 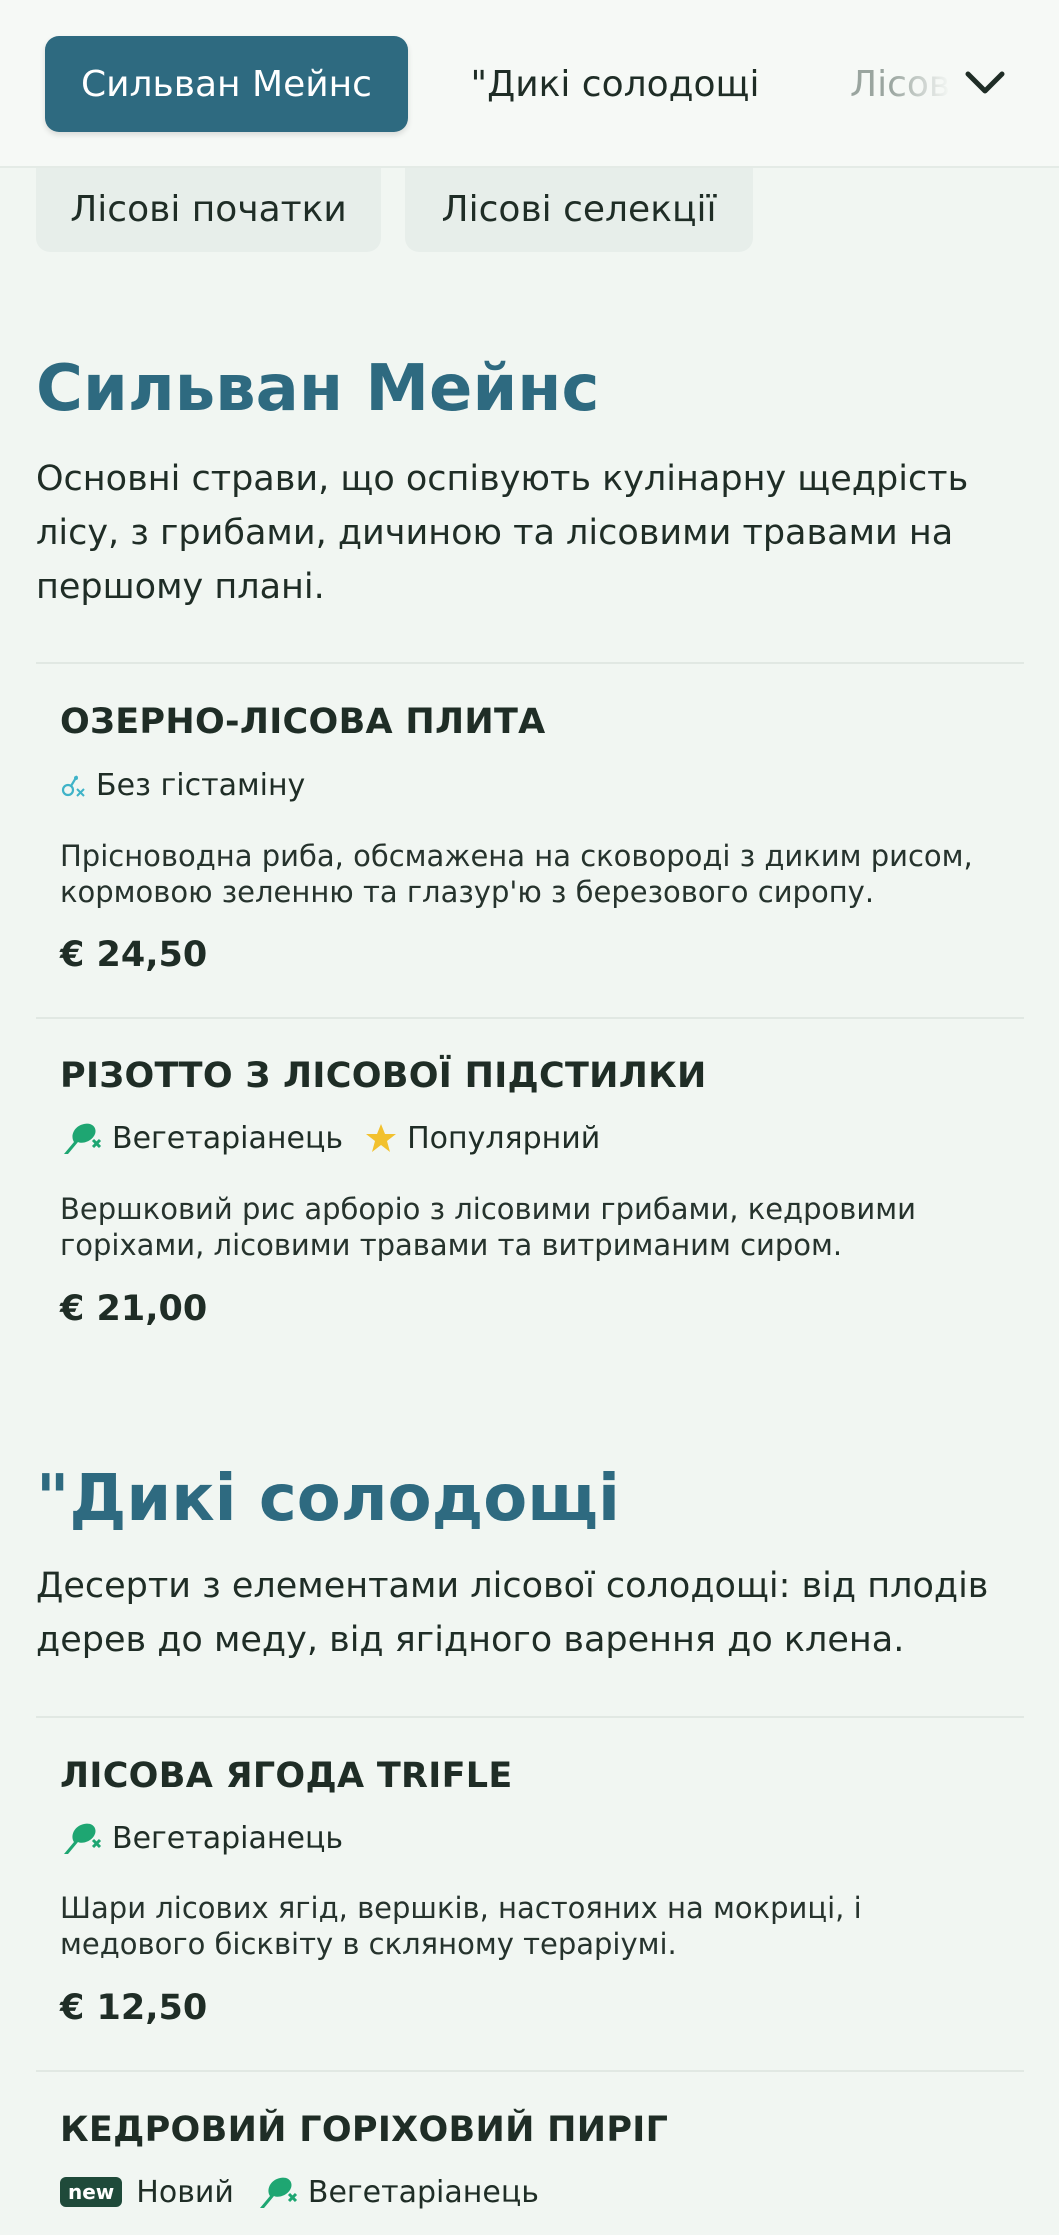 I want to click on section-title: "Дикі солодощі, so click(x=328, y=1499).